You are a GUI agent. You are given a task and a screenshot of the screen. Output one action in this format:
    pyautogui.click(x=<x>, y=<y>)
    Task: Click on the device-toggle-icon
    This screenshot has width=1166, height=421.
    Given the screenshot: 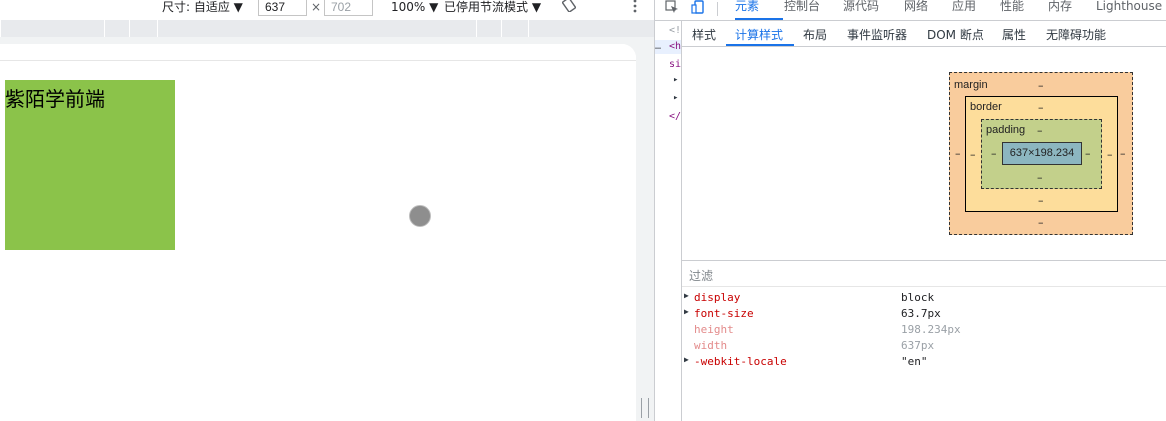 What is the action you would take?
    pyautogui.click(x=698, y=8)
    